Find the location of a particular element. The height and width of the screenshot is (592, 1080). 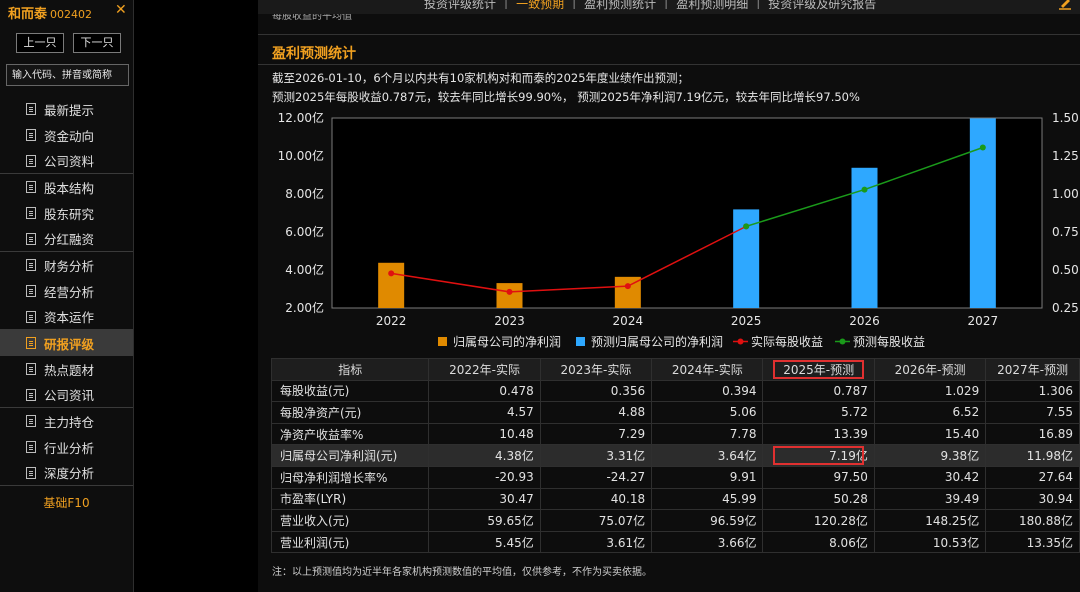

table-cell: 15.40 is located at coordinates (930, 434).